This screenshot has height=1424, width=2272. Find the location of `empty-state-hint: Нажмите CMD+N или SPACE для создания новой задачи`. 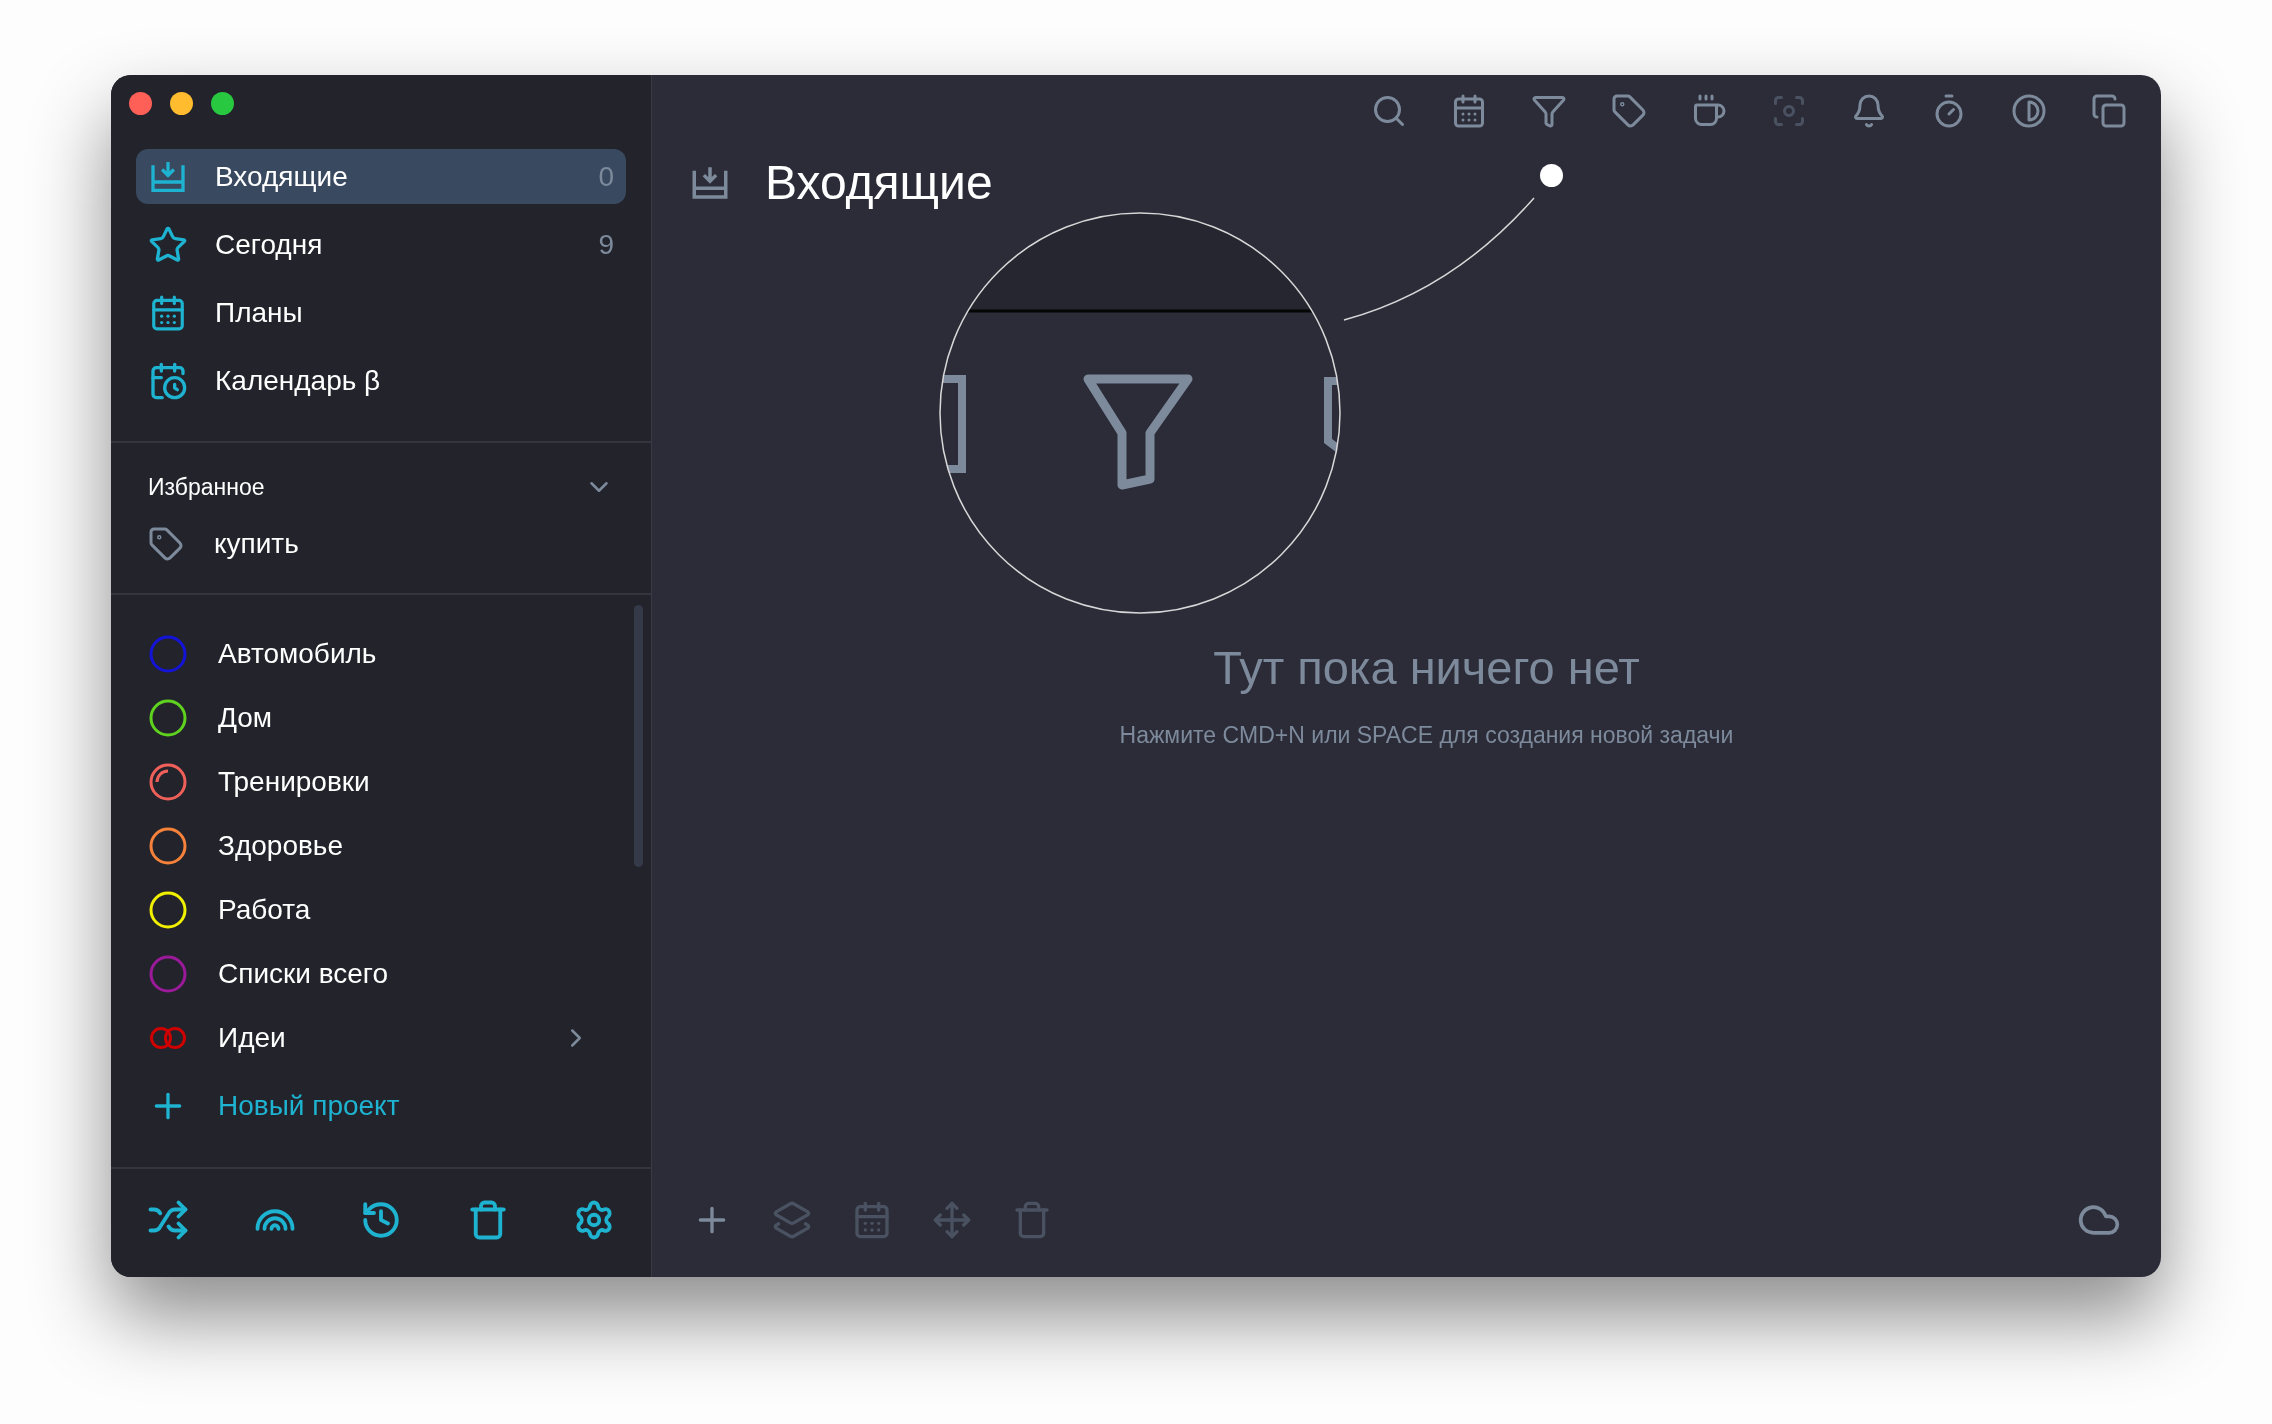

empty-state-hint: Нажмите CMD+N или SPACE для создания новой задачи is located at coordinates (1426, 735).